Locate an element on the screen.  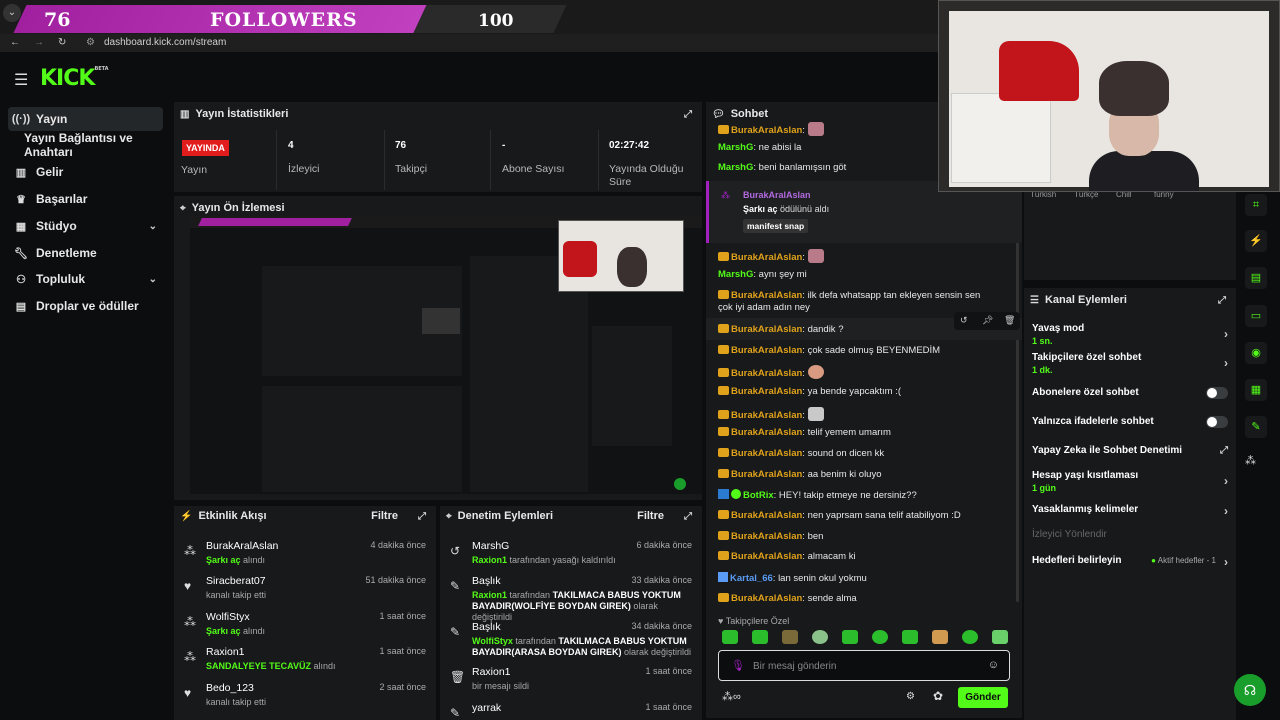
gift-icon: ✿ is located at coordinates (938, 696).